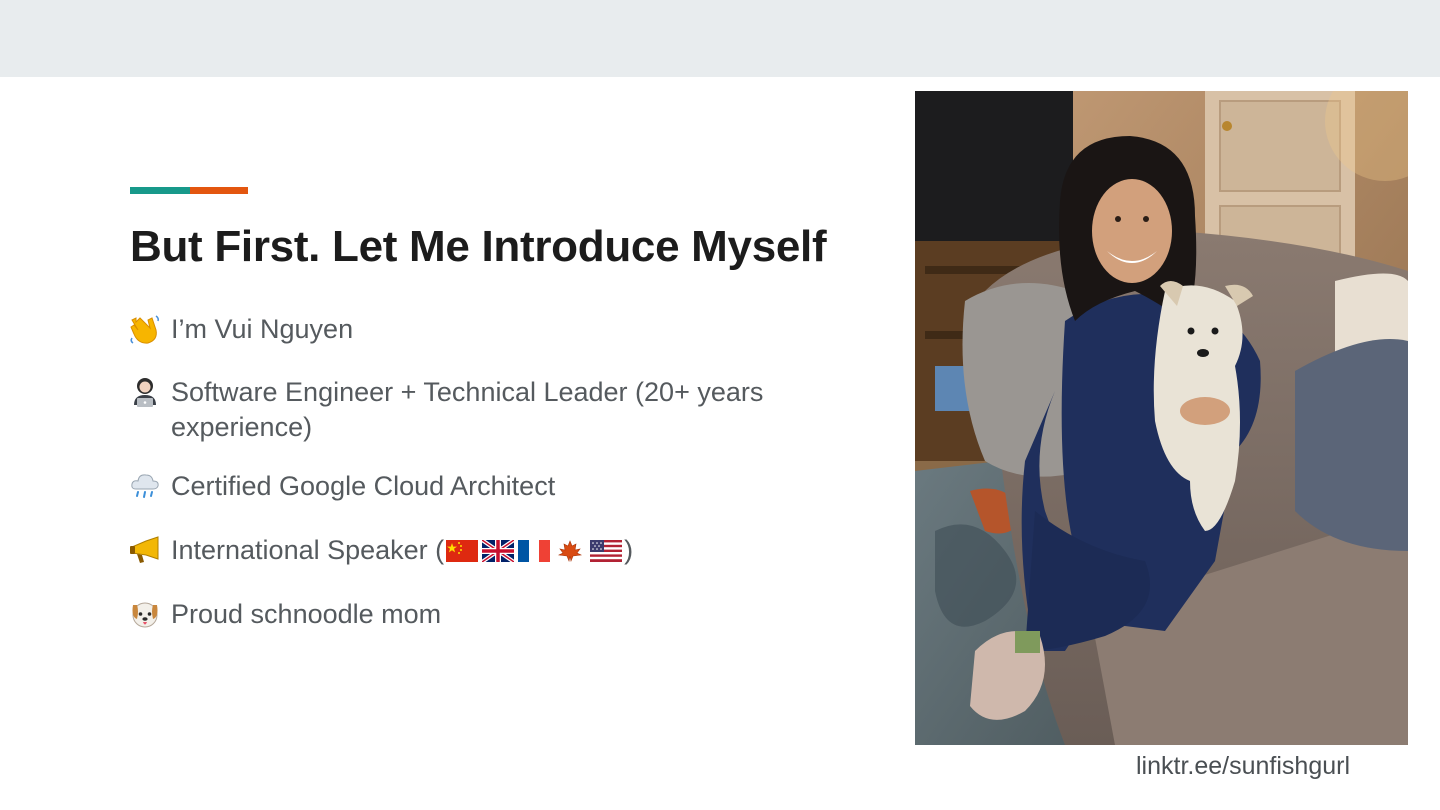 This screenshot has height=810, width=1440. What do you see at coordinates (145, 550) in the screenshot?
I see `megaphone-icon` at bounding box center [145, 550].